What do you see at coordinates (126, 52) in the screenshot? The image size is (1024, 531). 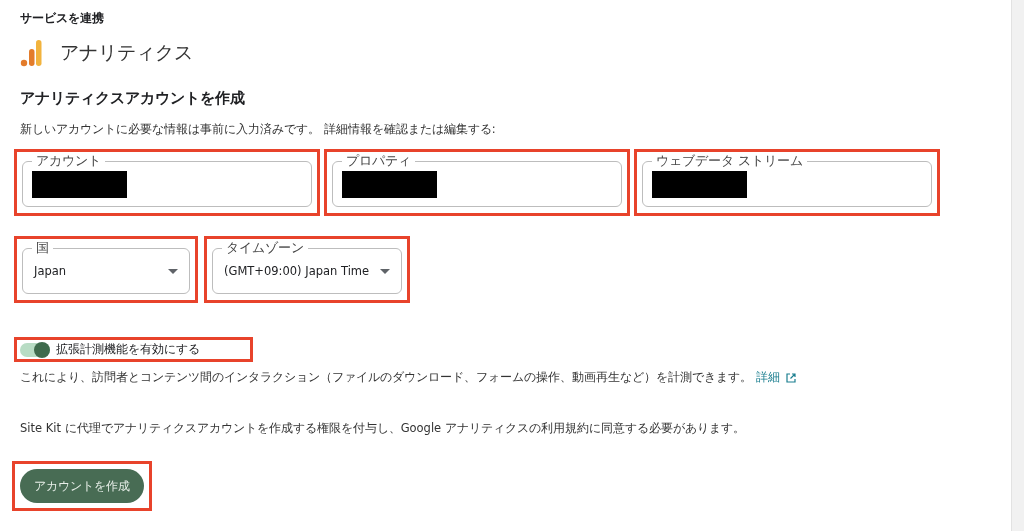 I see `service-name: アナリティクス` at bounding box center [126, 52].